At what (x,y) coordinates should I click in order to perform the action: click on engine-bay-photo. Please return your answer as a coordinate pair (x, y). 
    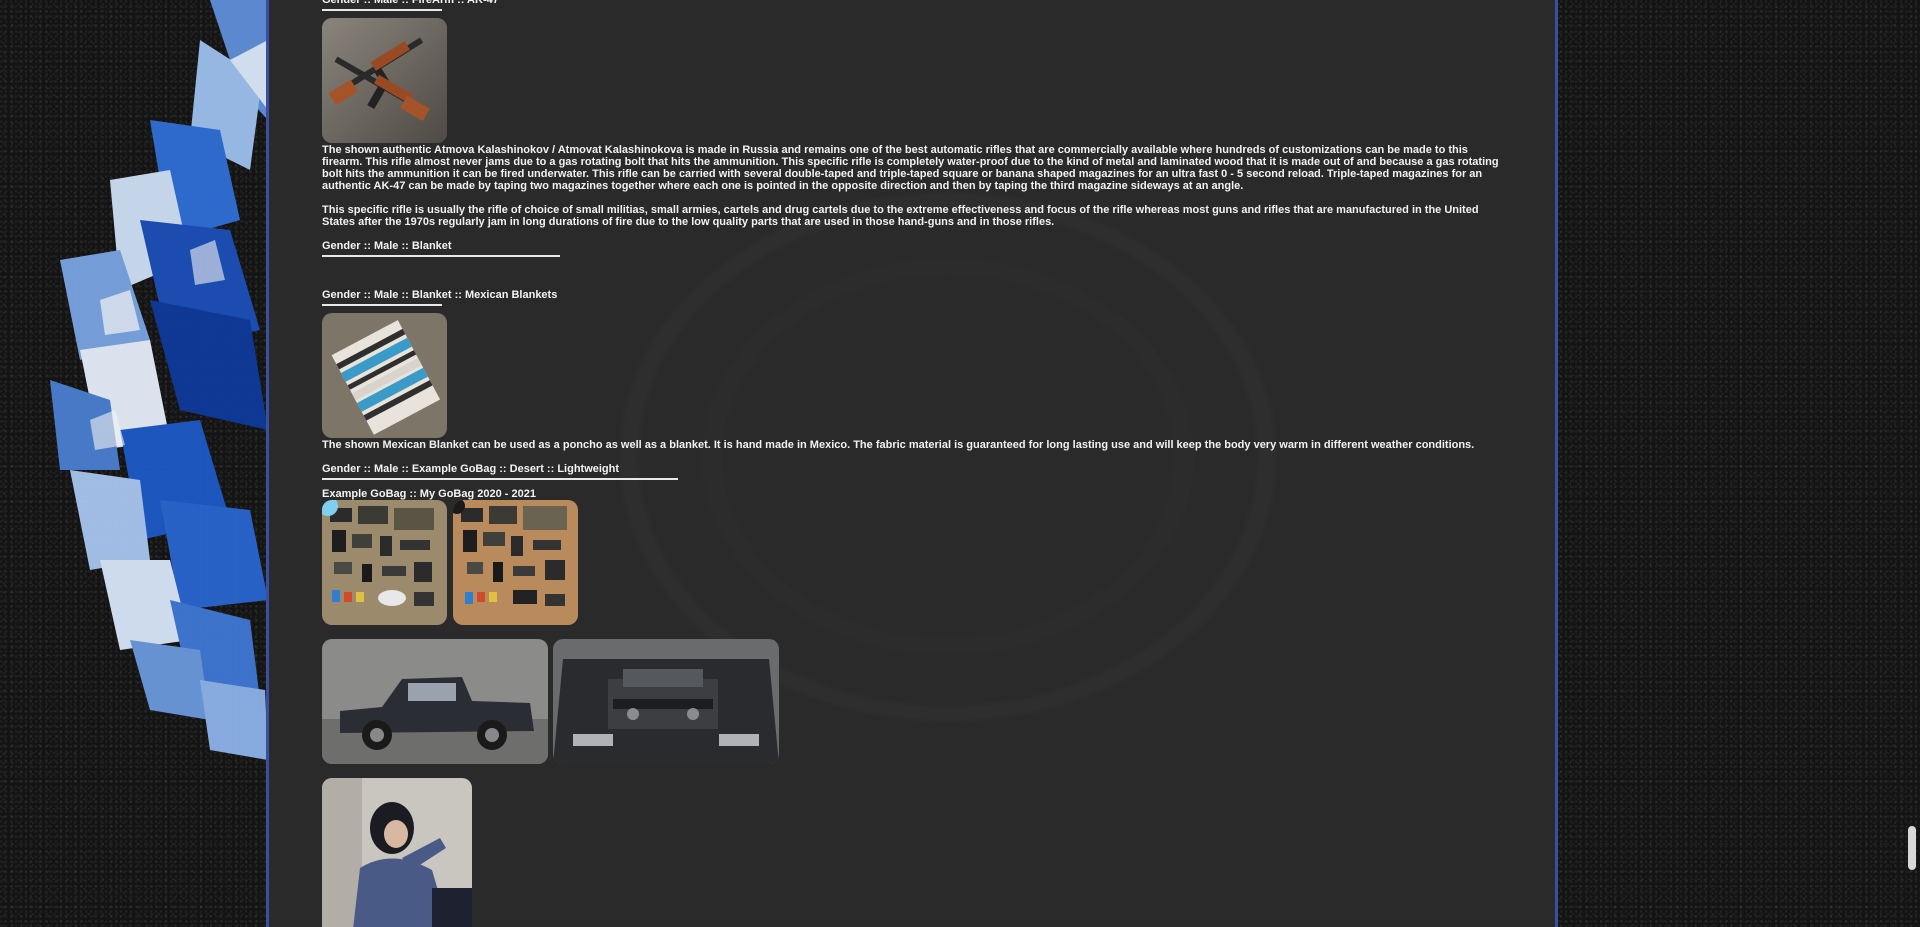
    Looking at the image, I should click on (666, 701).